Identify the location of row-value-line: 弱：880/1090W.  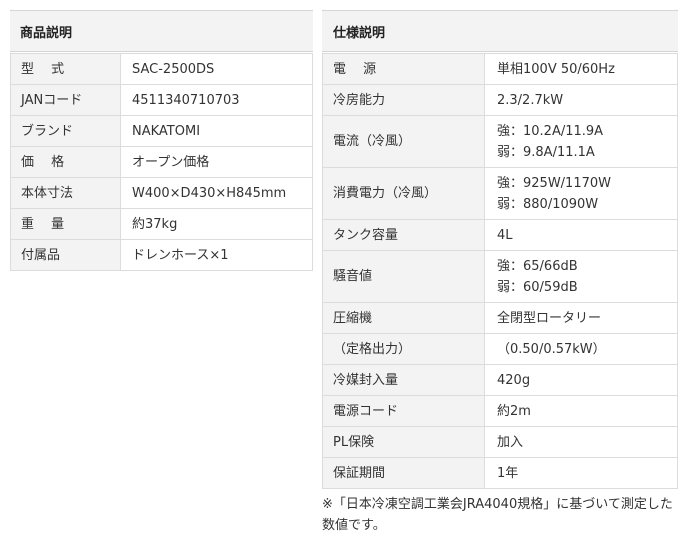
(548, 204).